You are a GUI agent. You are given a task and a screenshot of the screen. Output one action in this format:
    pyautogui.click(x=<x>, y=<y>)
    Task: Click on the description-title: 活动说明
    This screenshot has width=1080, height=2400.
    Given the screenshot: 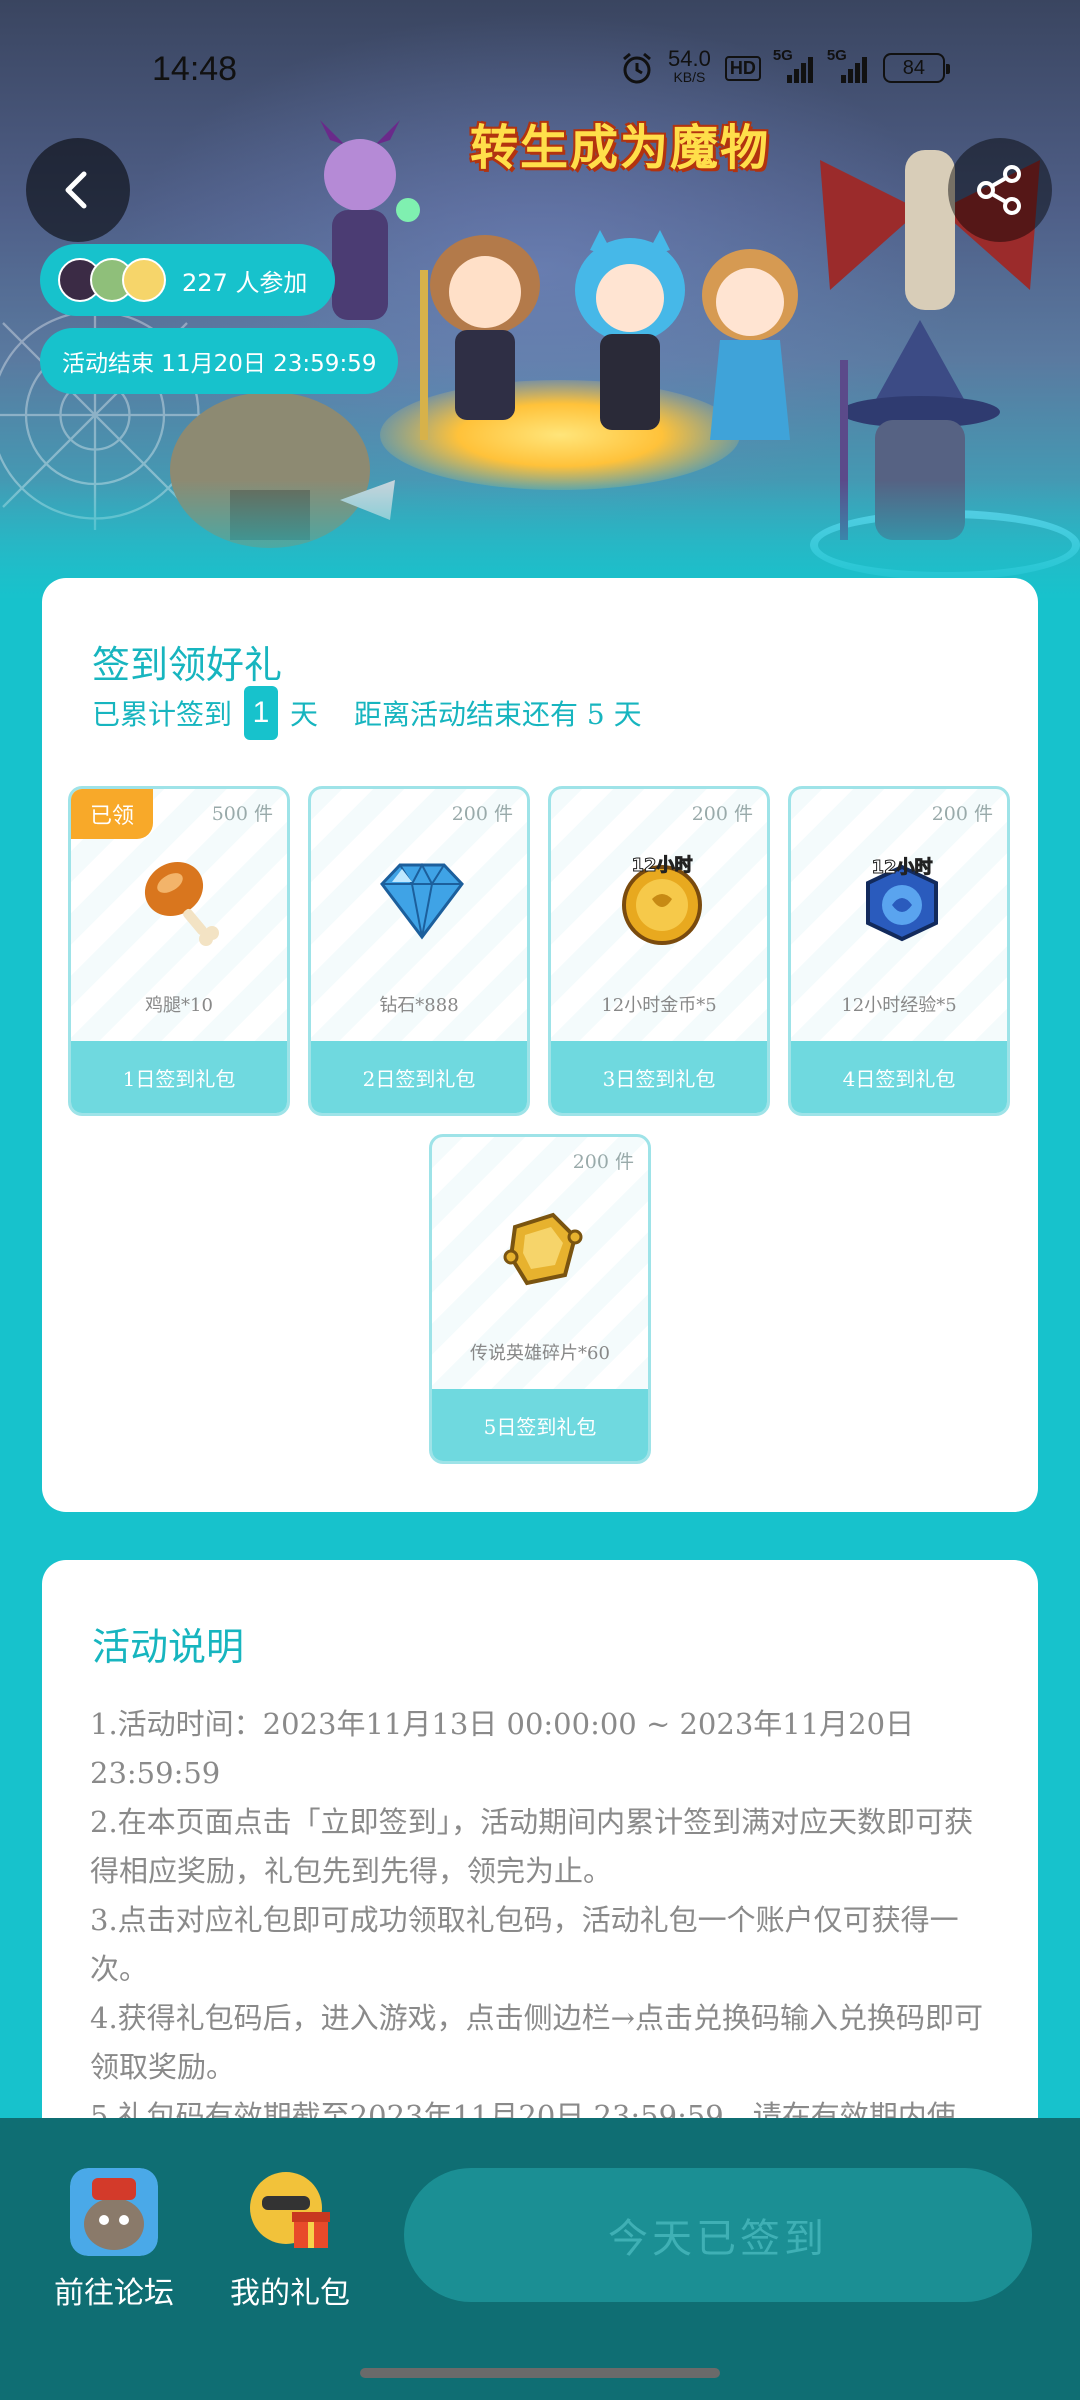 What is the action you would take?
    pyautogui.click(x=168, y=1647)
    